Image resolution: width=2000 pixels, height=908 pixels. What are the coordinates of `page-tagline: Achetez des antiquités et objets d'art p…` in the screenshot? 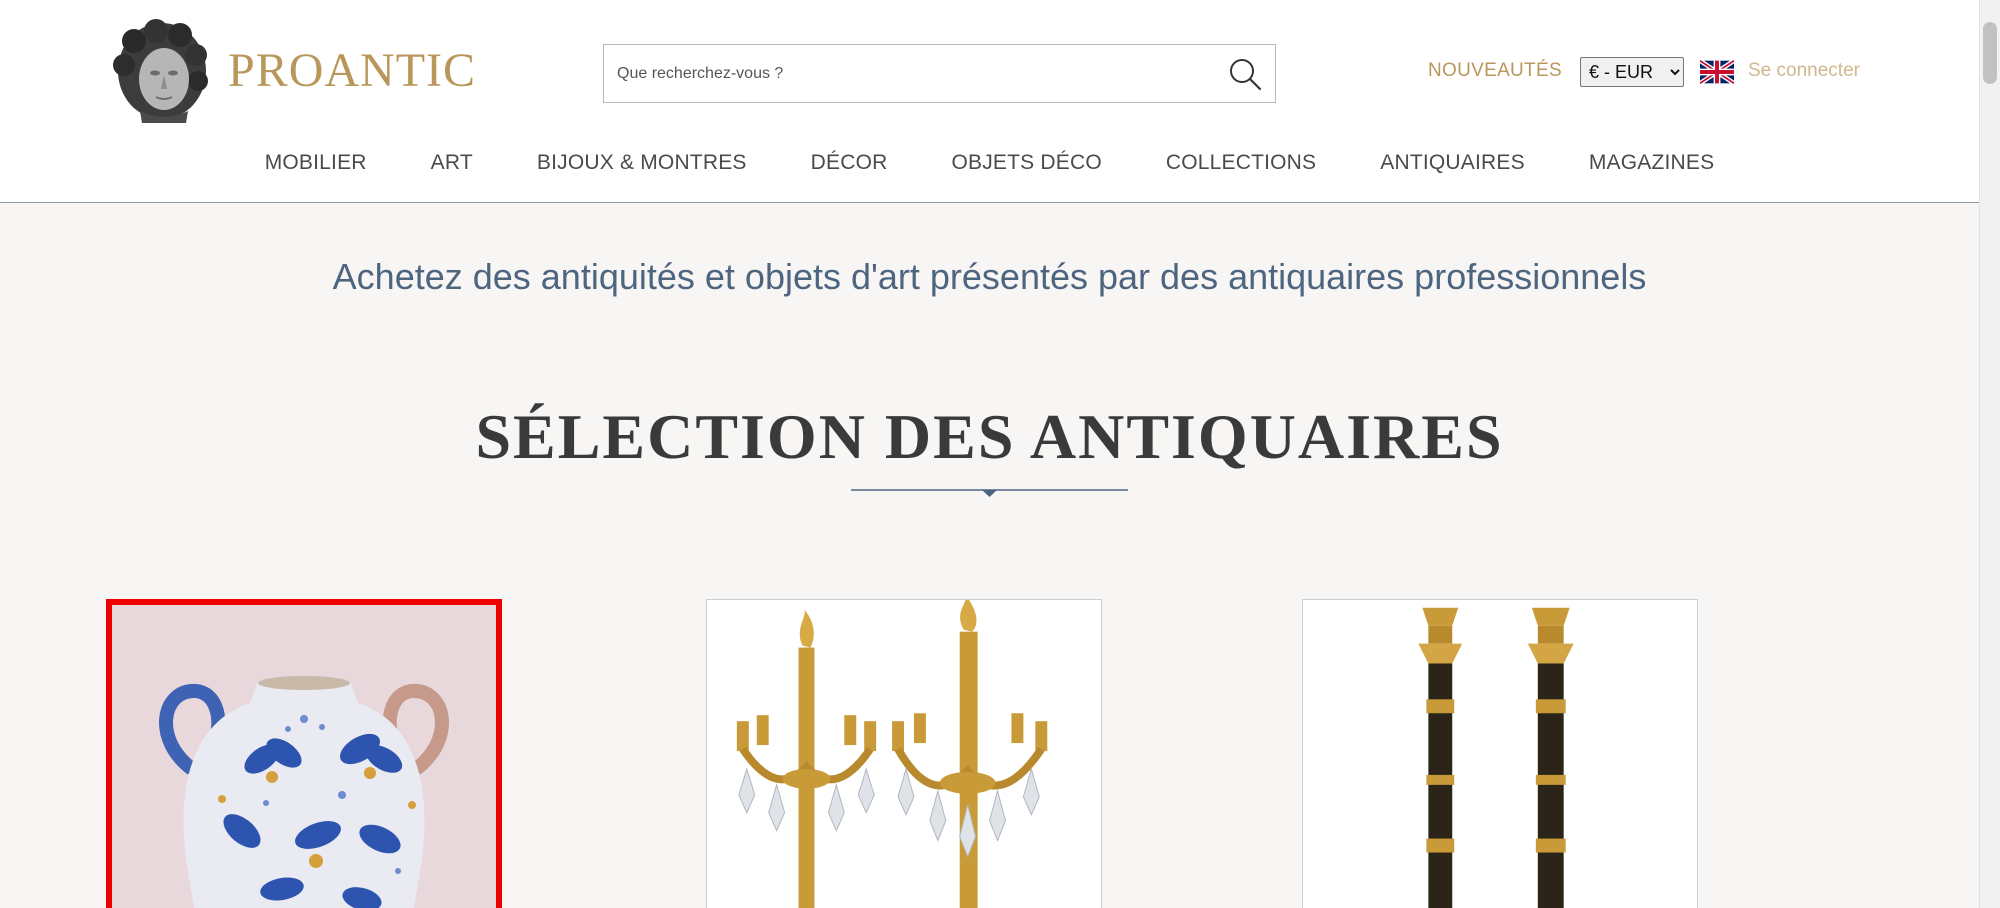 It's located at (989, 276).